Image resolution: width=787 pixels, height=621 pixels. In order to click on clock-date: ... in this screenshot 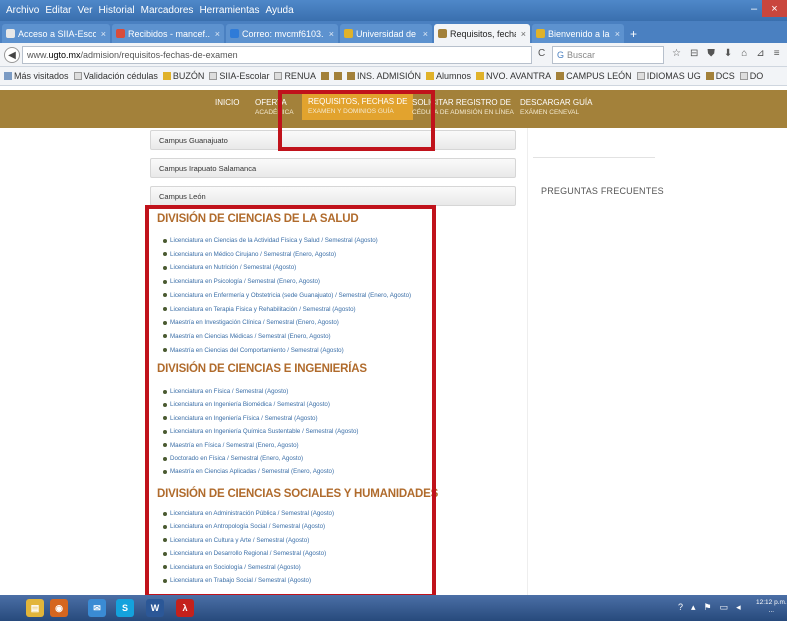, I will do `click(771, 610)`.